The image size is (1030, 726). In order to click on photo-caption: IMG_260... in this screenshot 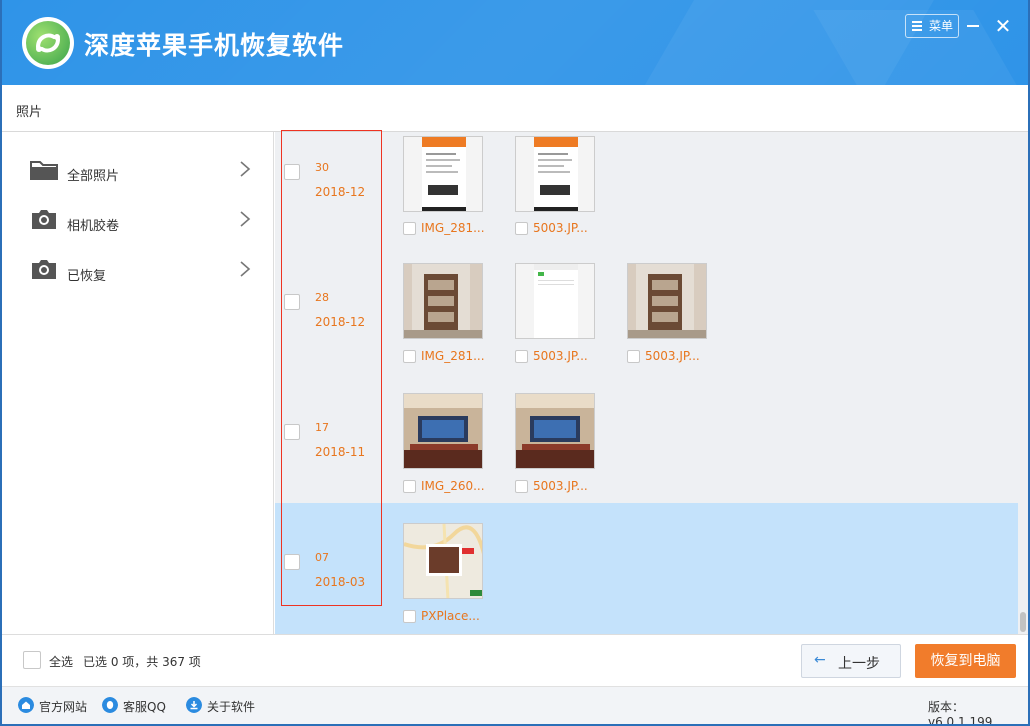, I will do `click(453, 487)`.